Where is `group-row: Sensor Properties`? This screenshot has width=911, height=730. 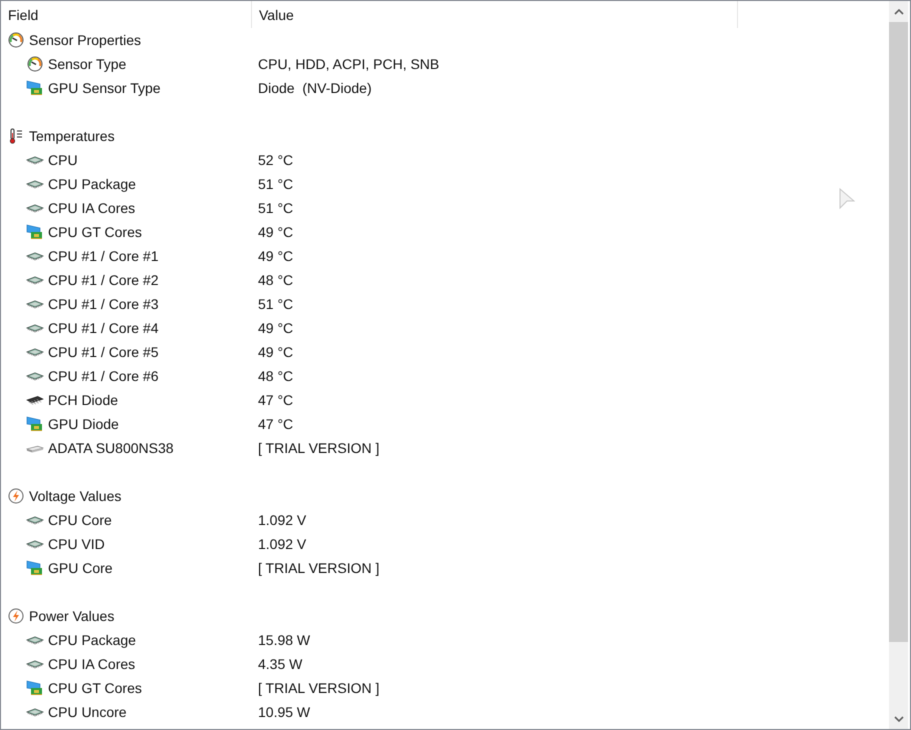 group-row: Sensor Properties is located at coordinates (126, 40).